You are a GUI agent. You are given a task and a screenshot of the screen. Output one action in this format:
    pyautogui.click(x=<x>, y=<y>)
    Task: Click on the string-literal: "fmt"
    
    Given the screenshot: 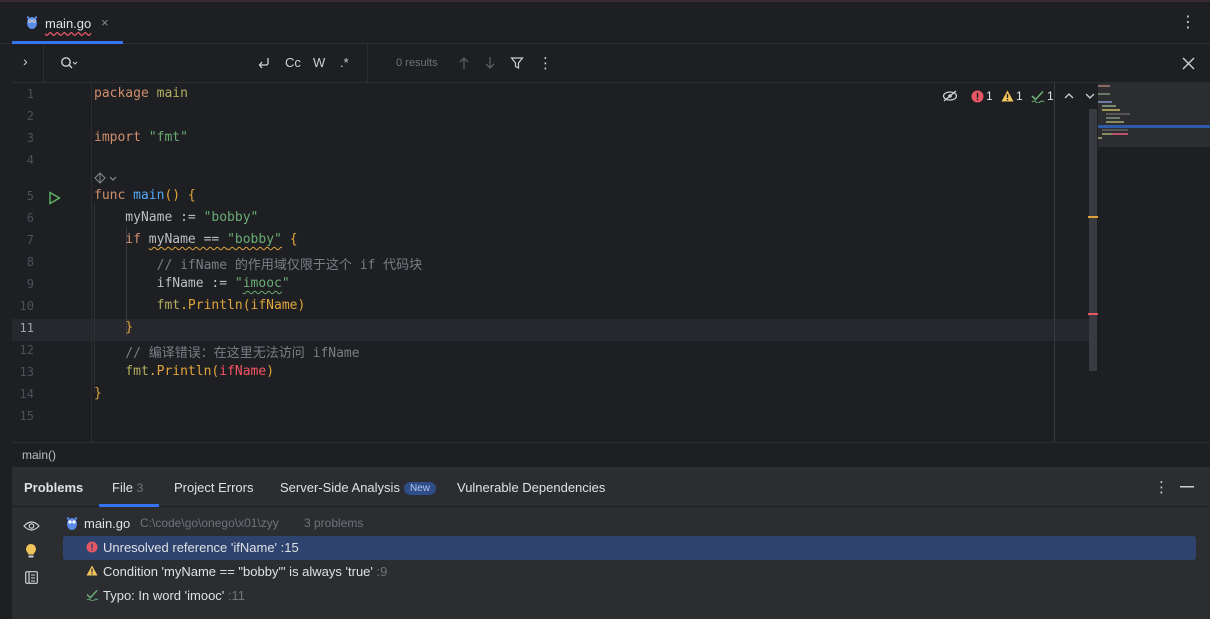 What is the action you would take?
    pyautogui.click(x=164, y=137)
    